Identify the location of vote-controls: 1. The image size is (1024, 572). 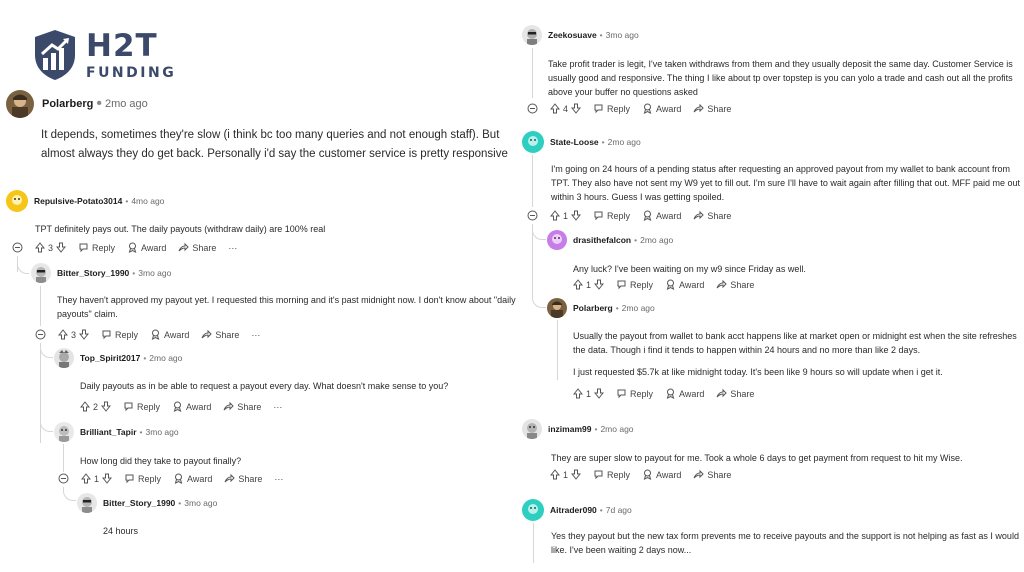
(589, 284).